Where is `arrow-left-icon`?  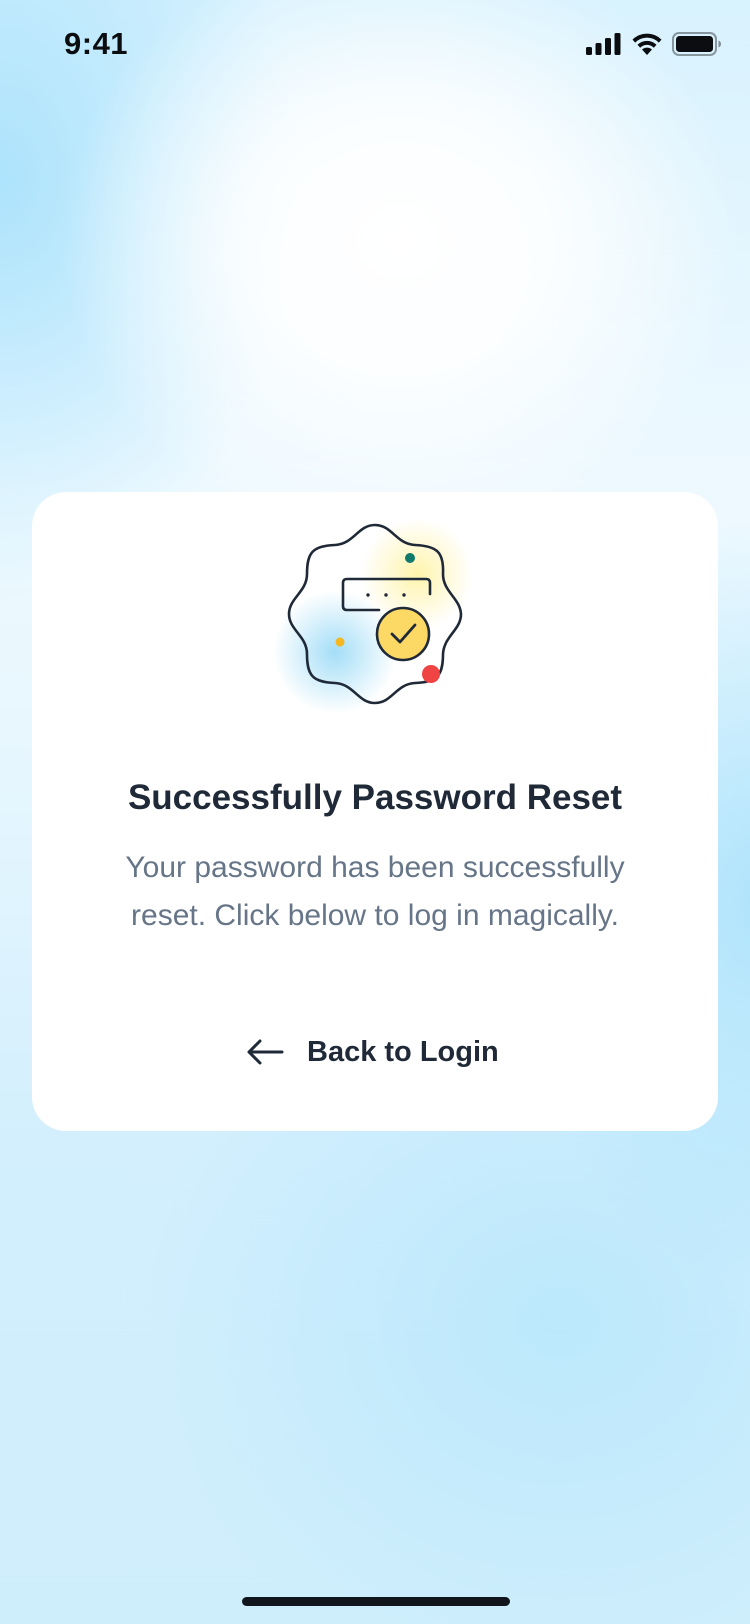
arrow-left-icon is located at coordinates (265, 1052).